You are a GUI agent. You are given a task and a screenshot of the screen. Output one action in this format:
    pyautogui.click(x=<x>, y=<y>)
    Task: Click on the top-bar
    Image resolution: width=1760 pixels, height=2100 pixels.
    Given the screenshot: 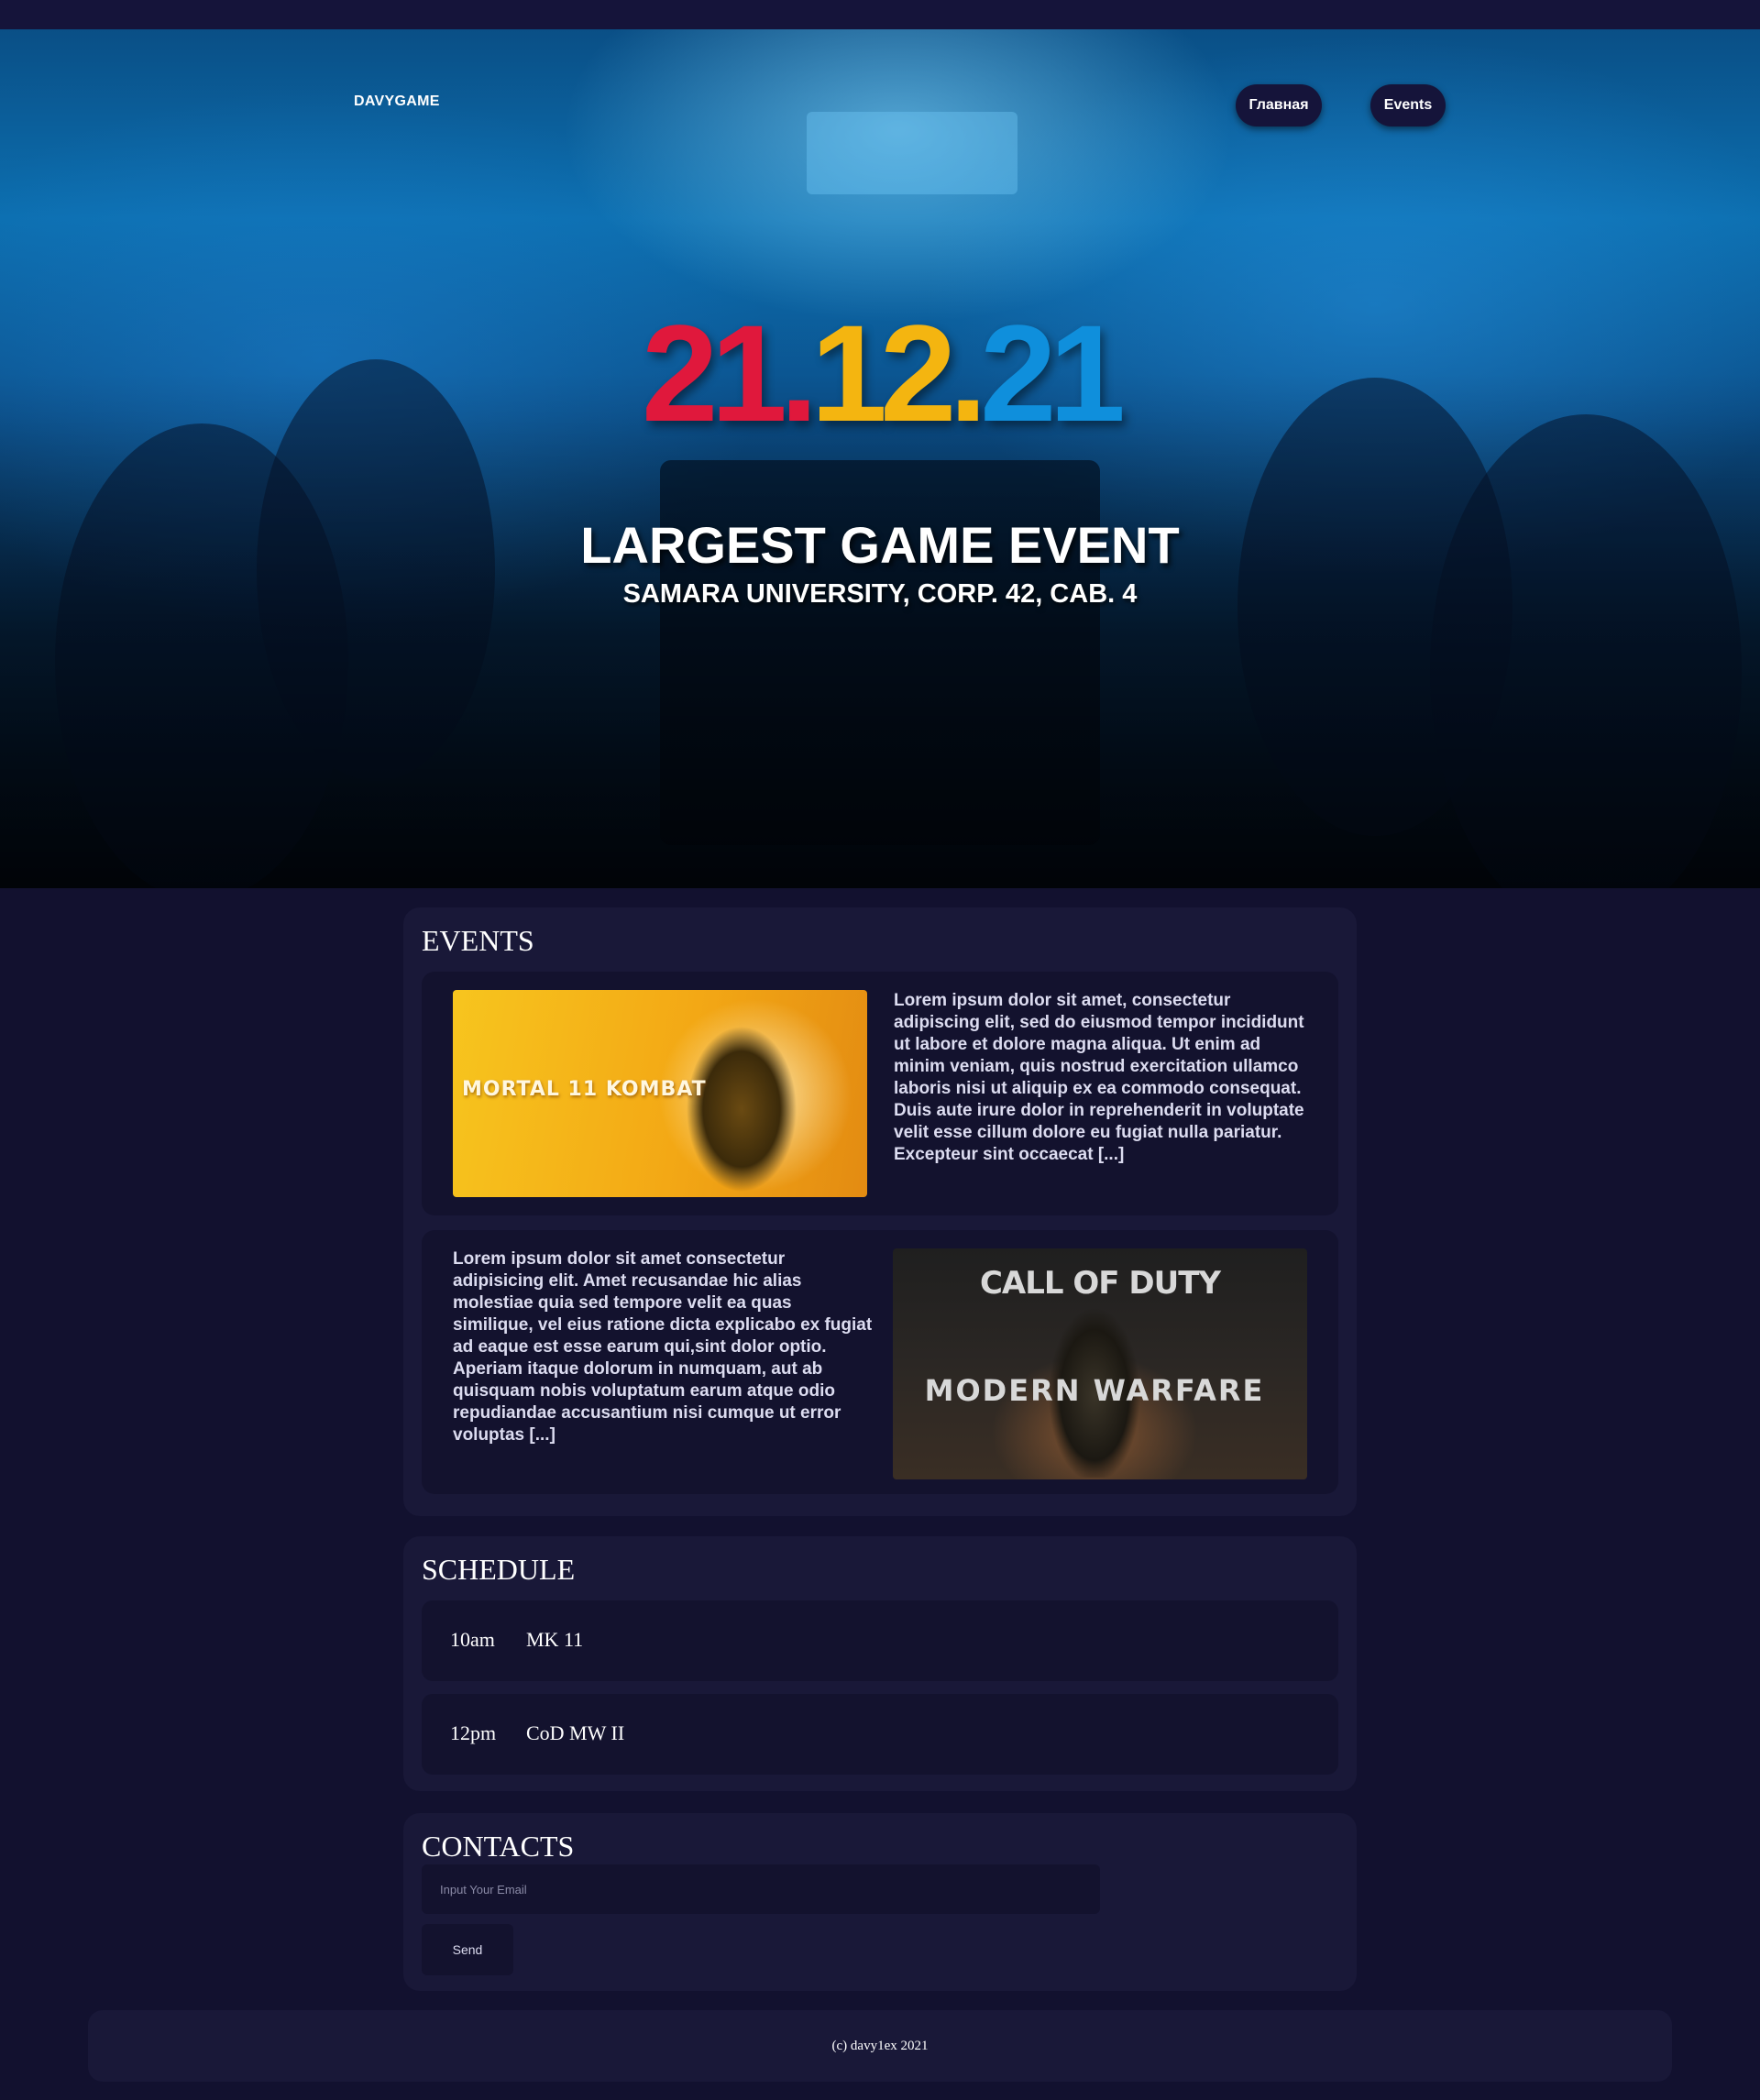 What is the action you would take?
    pyautogui.click(x=880, y=14)
    